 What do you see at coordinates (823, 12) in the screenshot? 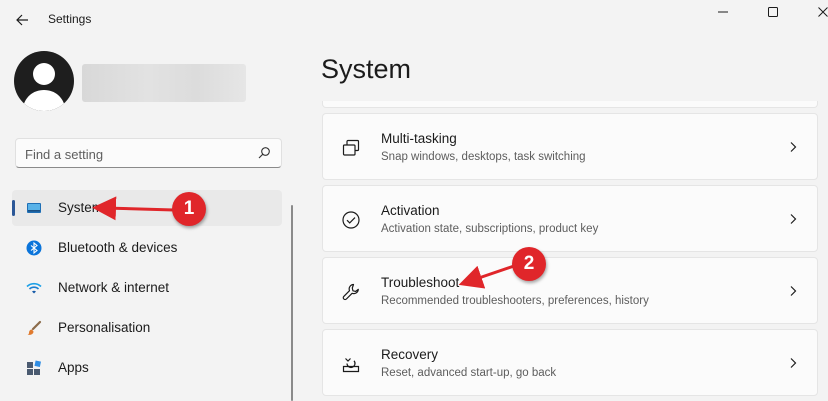
I see `close-icon` at bounding box center [823, 12].